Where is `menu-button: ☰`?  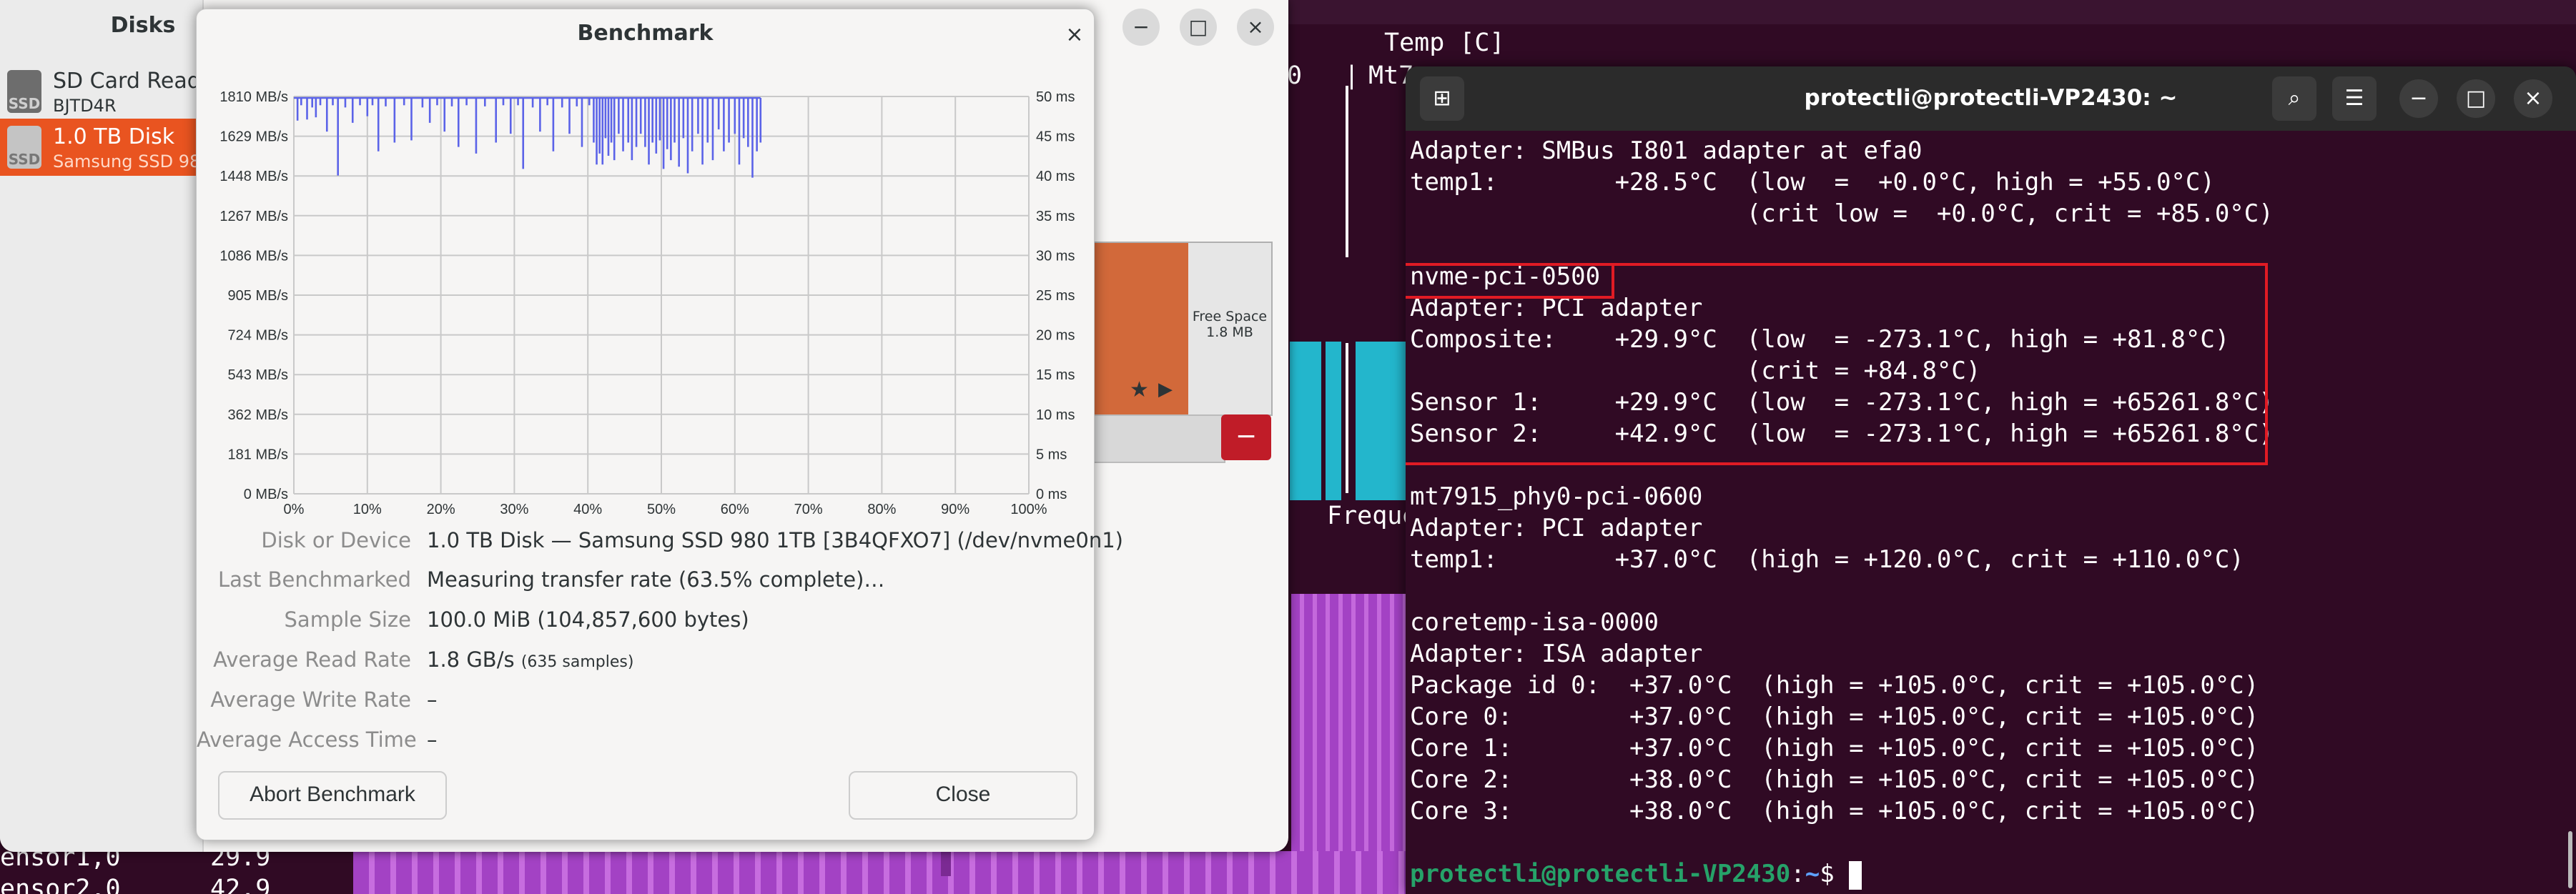 menu-button: ☰ is located at coordinates (2354, 98).